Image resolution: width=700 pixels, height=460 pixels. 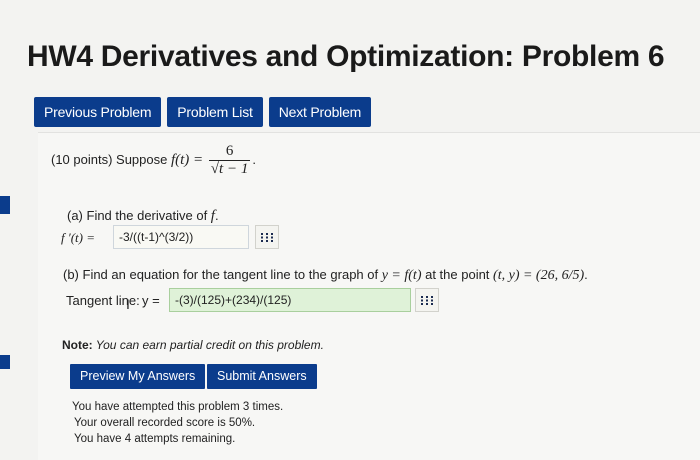 What do you see at coordinates (181, 237) in the screenshot?
I see `part-a-answer-field: -3/((t-1)^(3/2))` at bounding box center [181, 237].